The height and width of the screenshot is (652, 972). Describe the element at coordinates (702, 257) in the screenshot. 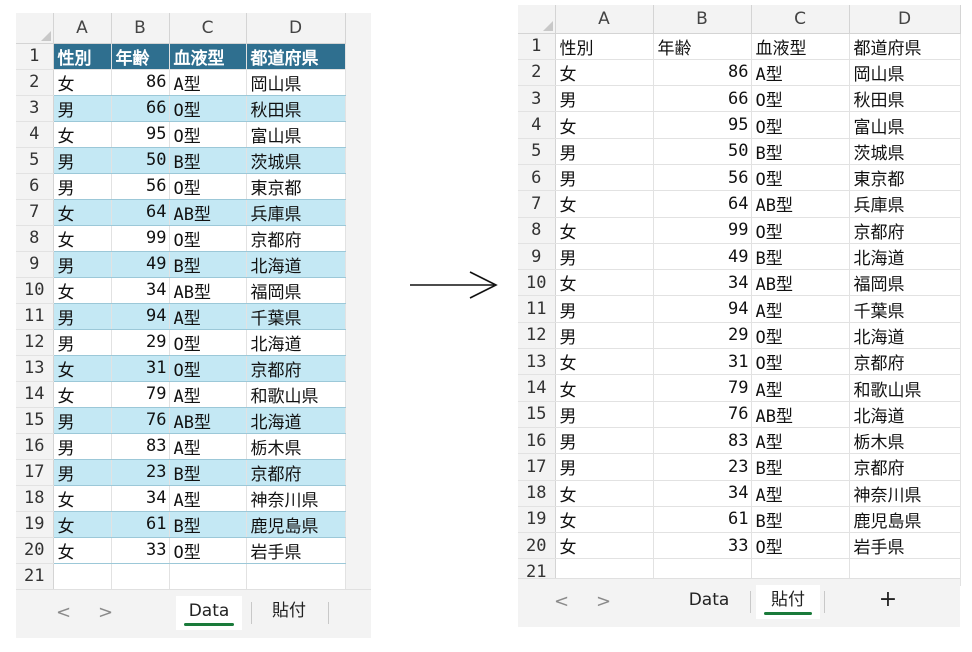

I see `data-cell: 49` at that location.